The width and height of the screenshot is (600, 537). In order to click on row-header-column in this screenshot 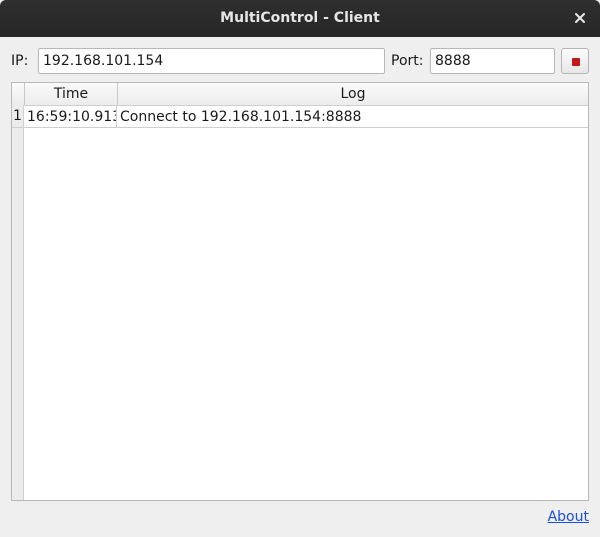, I will do `click(18, 302)`.